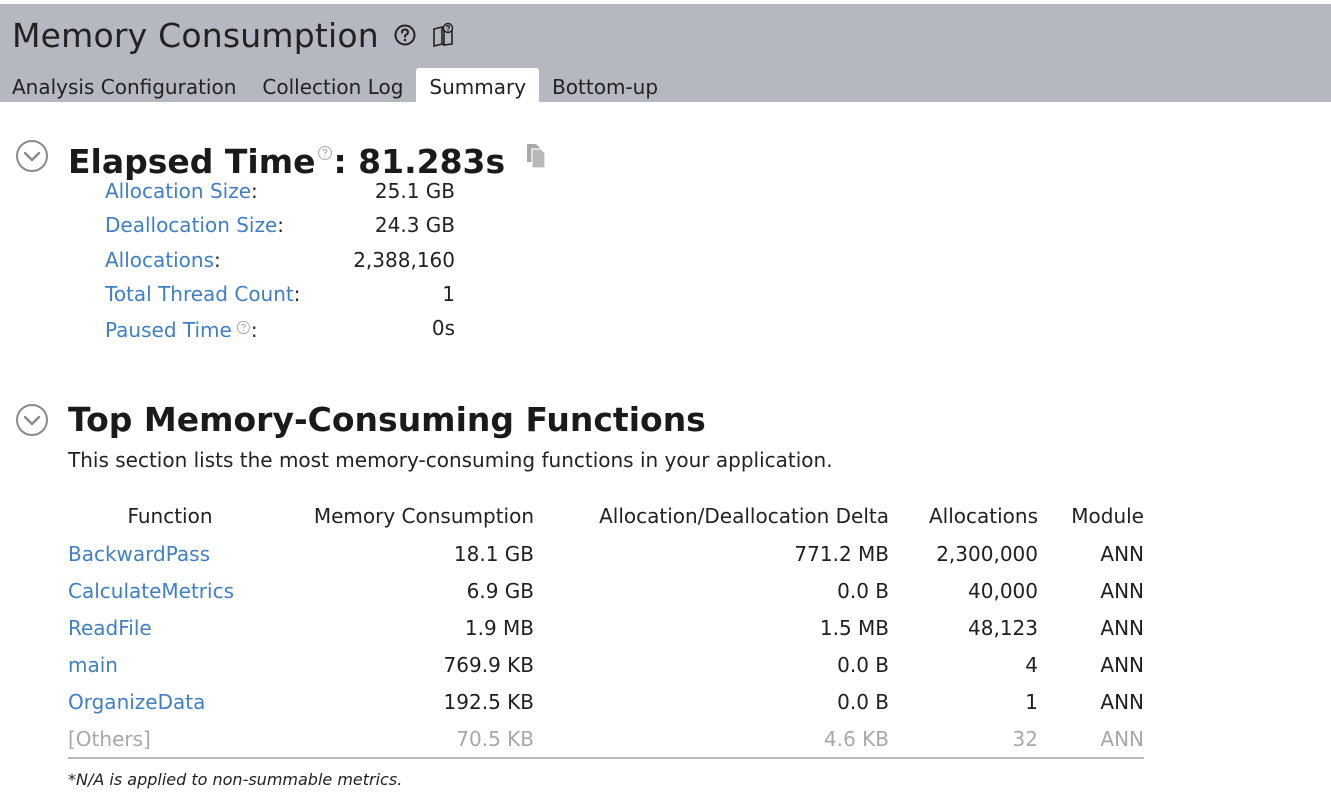 The height and width of the screenshot is (798, 1331). I want to click on metric-value: 2,388,160, so click(404, 260).